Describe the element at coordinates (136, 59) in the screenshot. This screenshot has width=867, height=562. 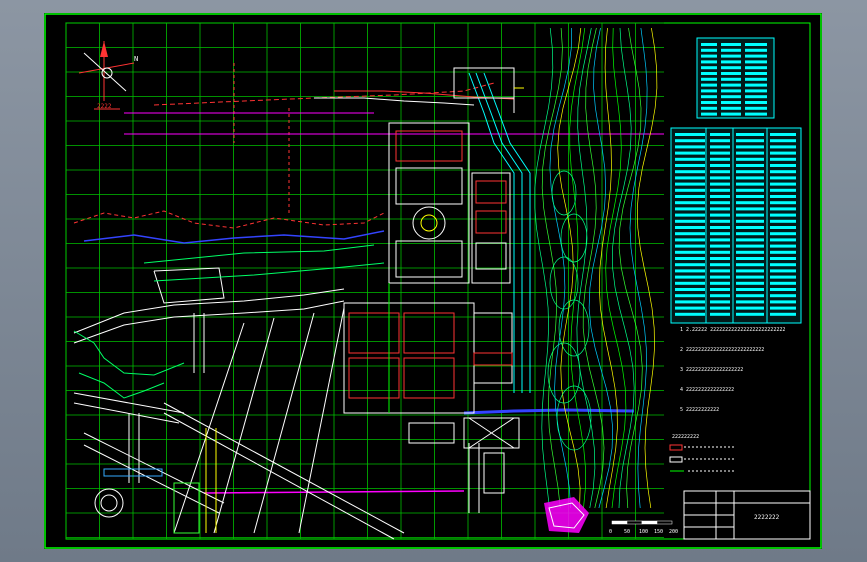
I see `svg-text: N` at that location.